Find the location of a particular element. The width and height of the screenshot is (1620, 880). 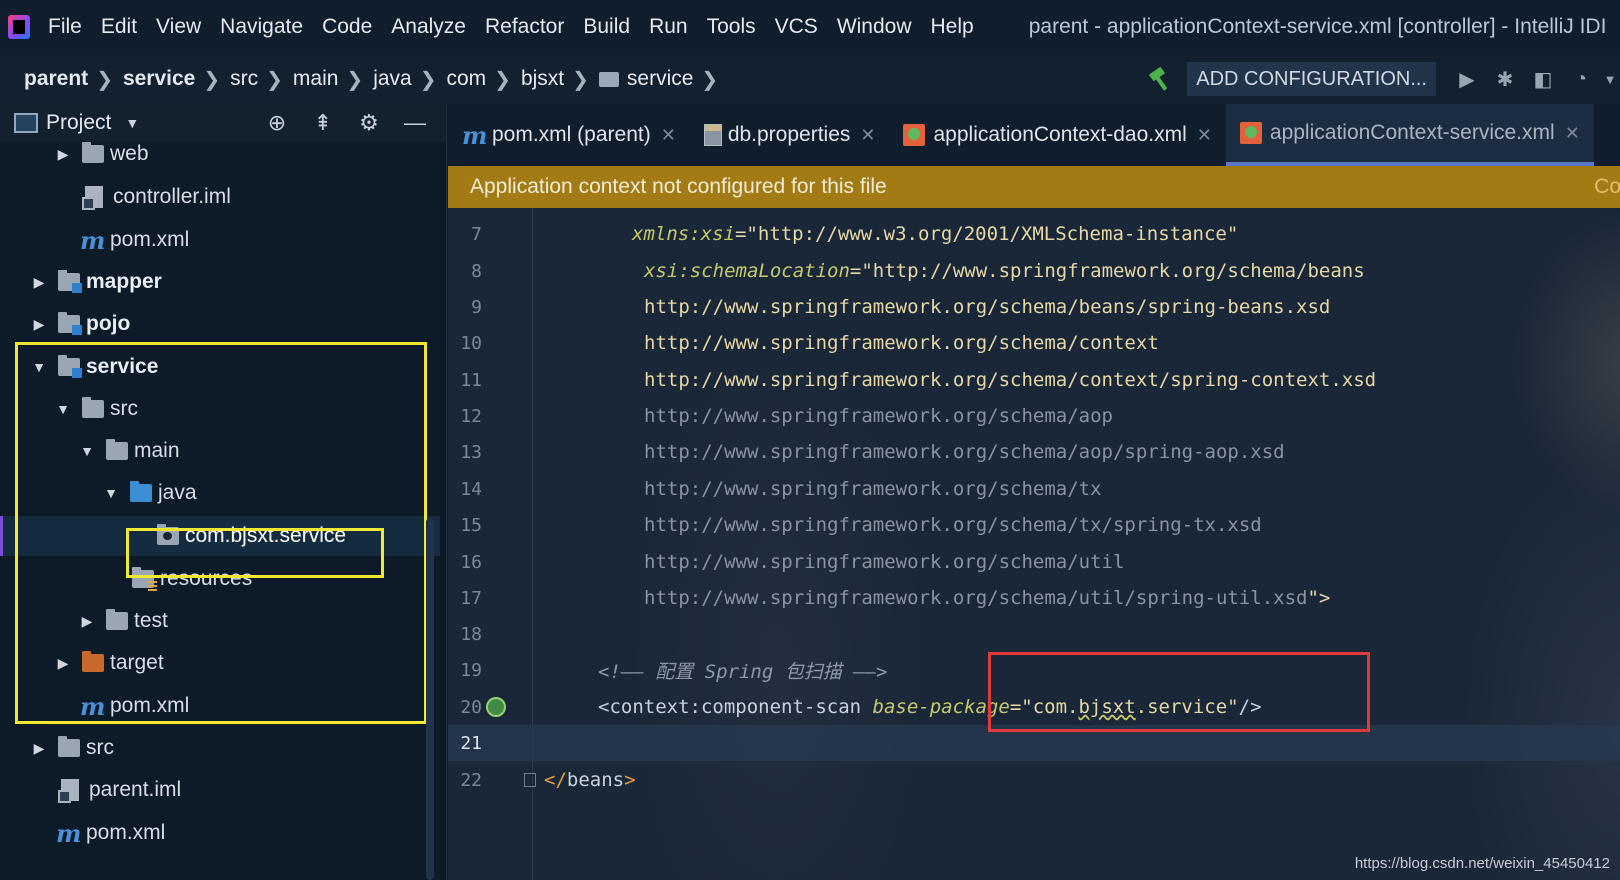

spring-xml-icon is located at coordinates (1250, 133).